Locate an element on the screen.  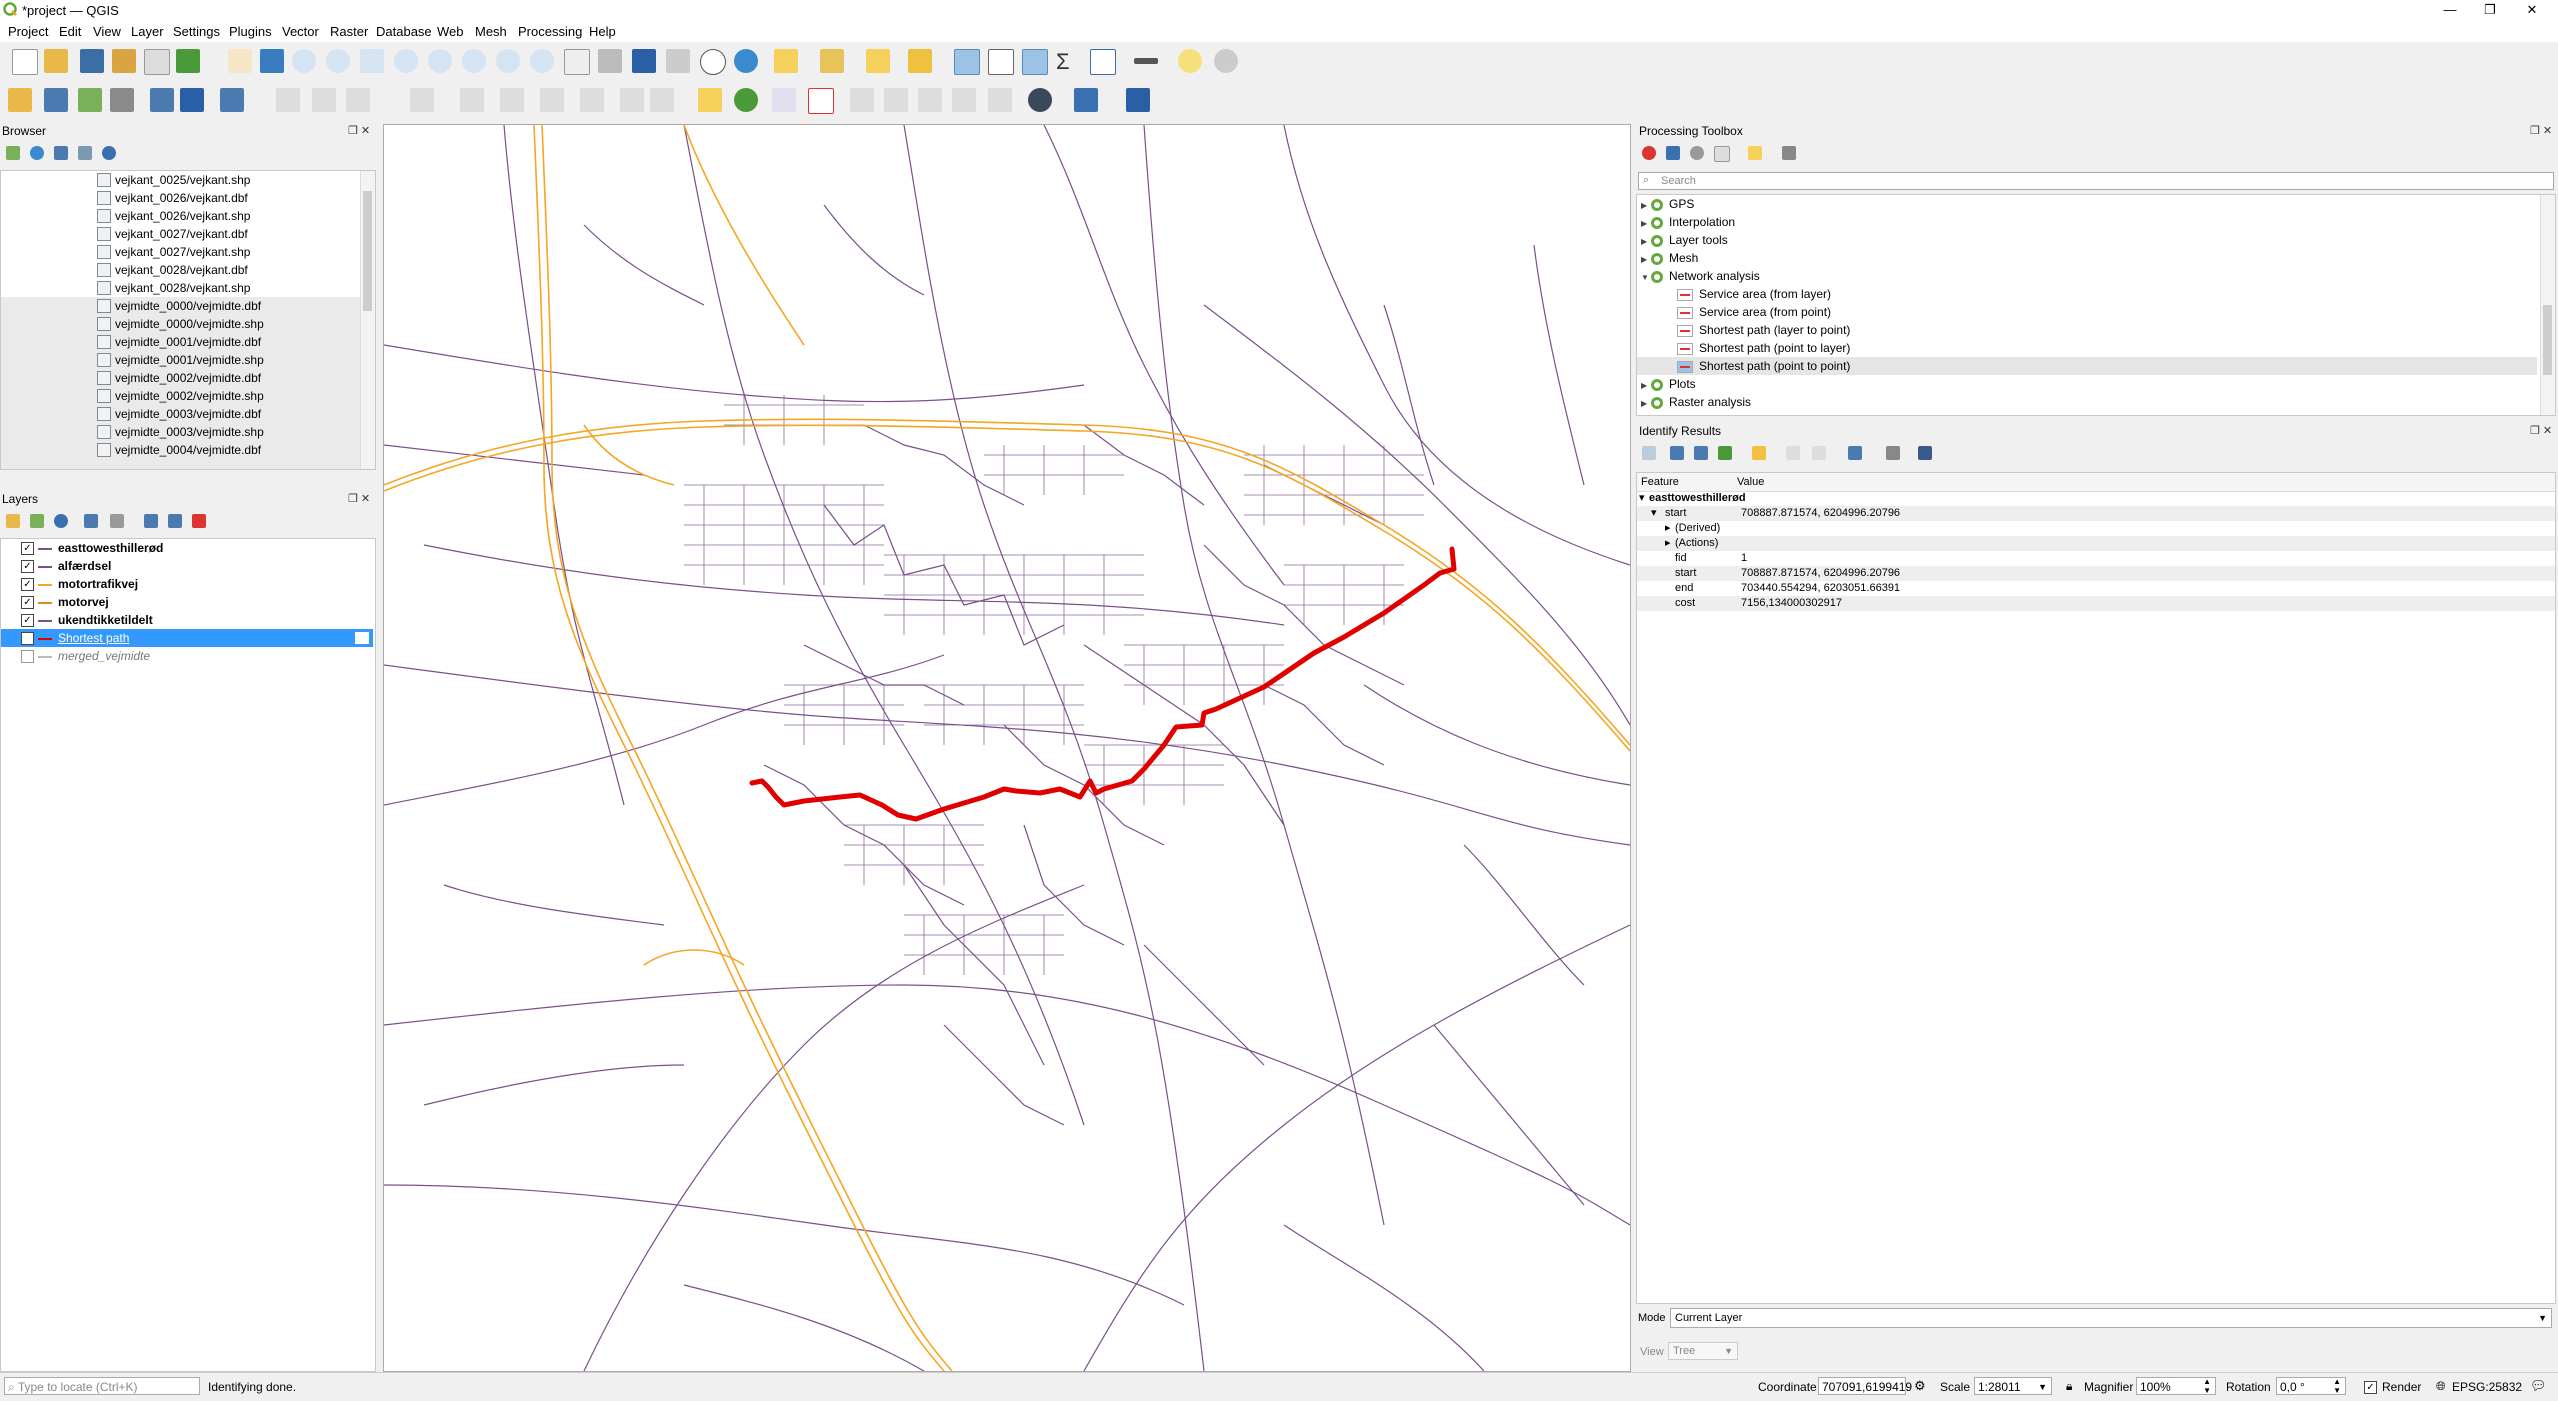
layer-item: ✓ alfærdsel is located at coordinates (66, 566).